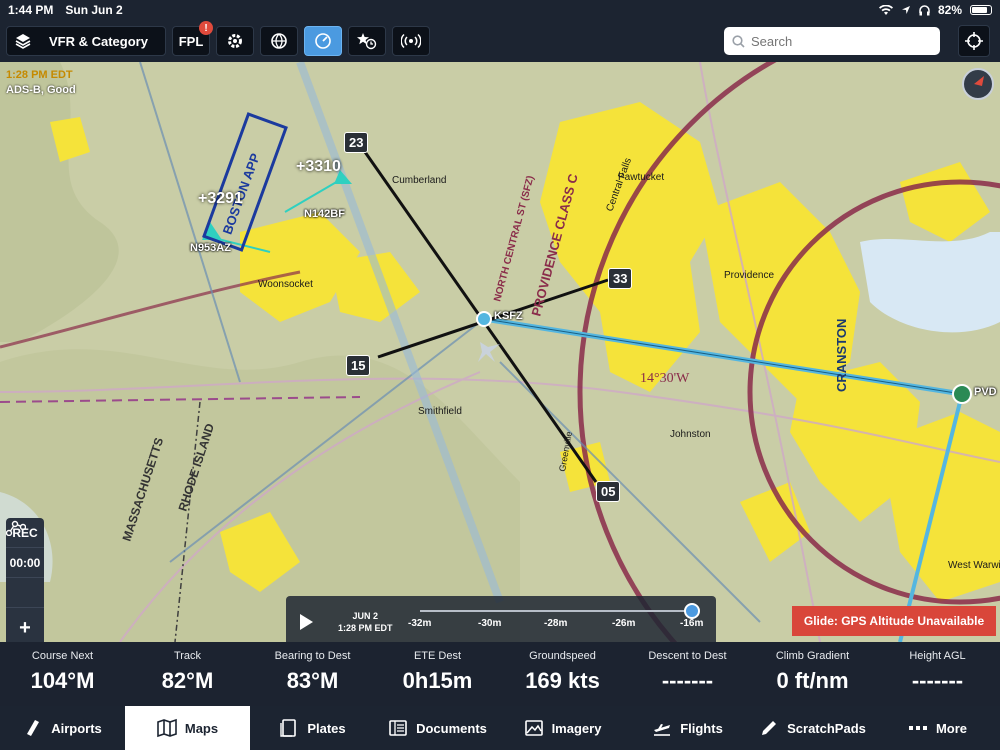  What do you see at coordinates (306, 622) in the screenshot?
I see `play-icon` at bounding box center [306, 622].